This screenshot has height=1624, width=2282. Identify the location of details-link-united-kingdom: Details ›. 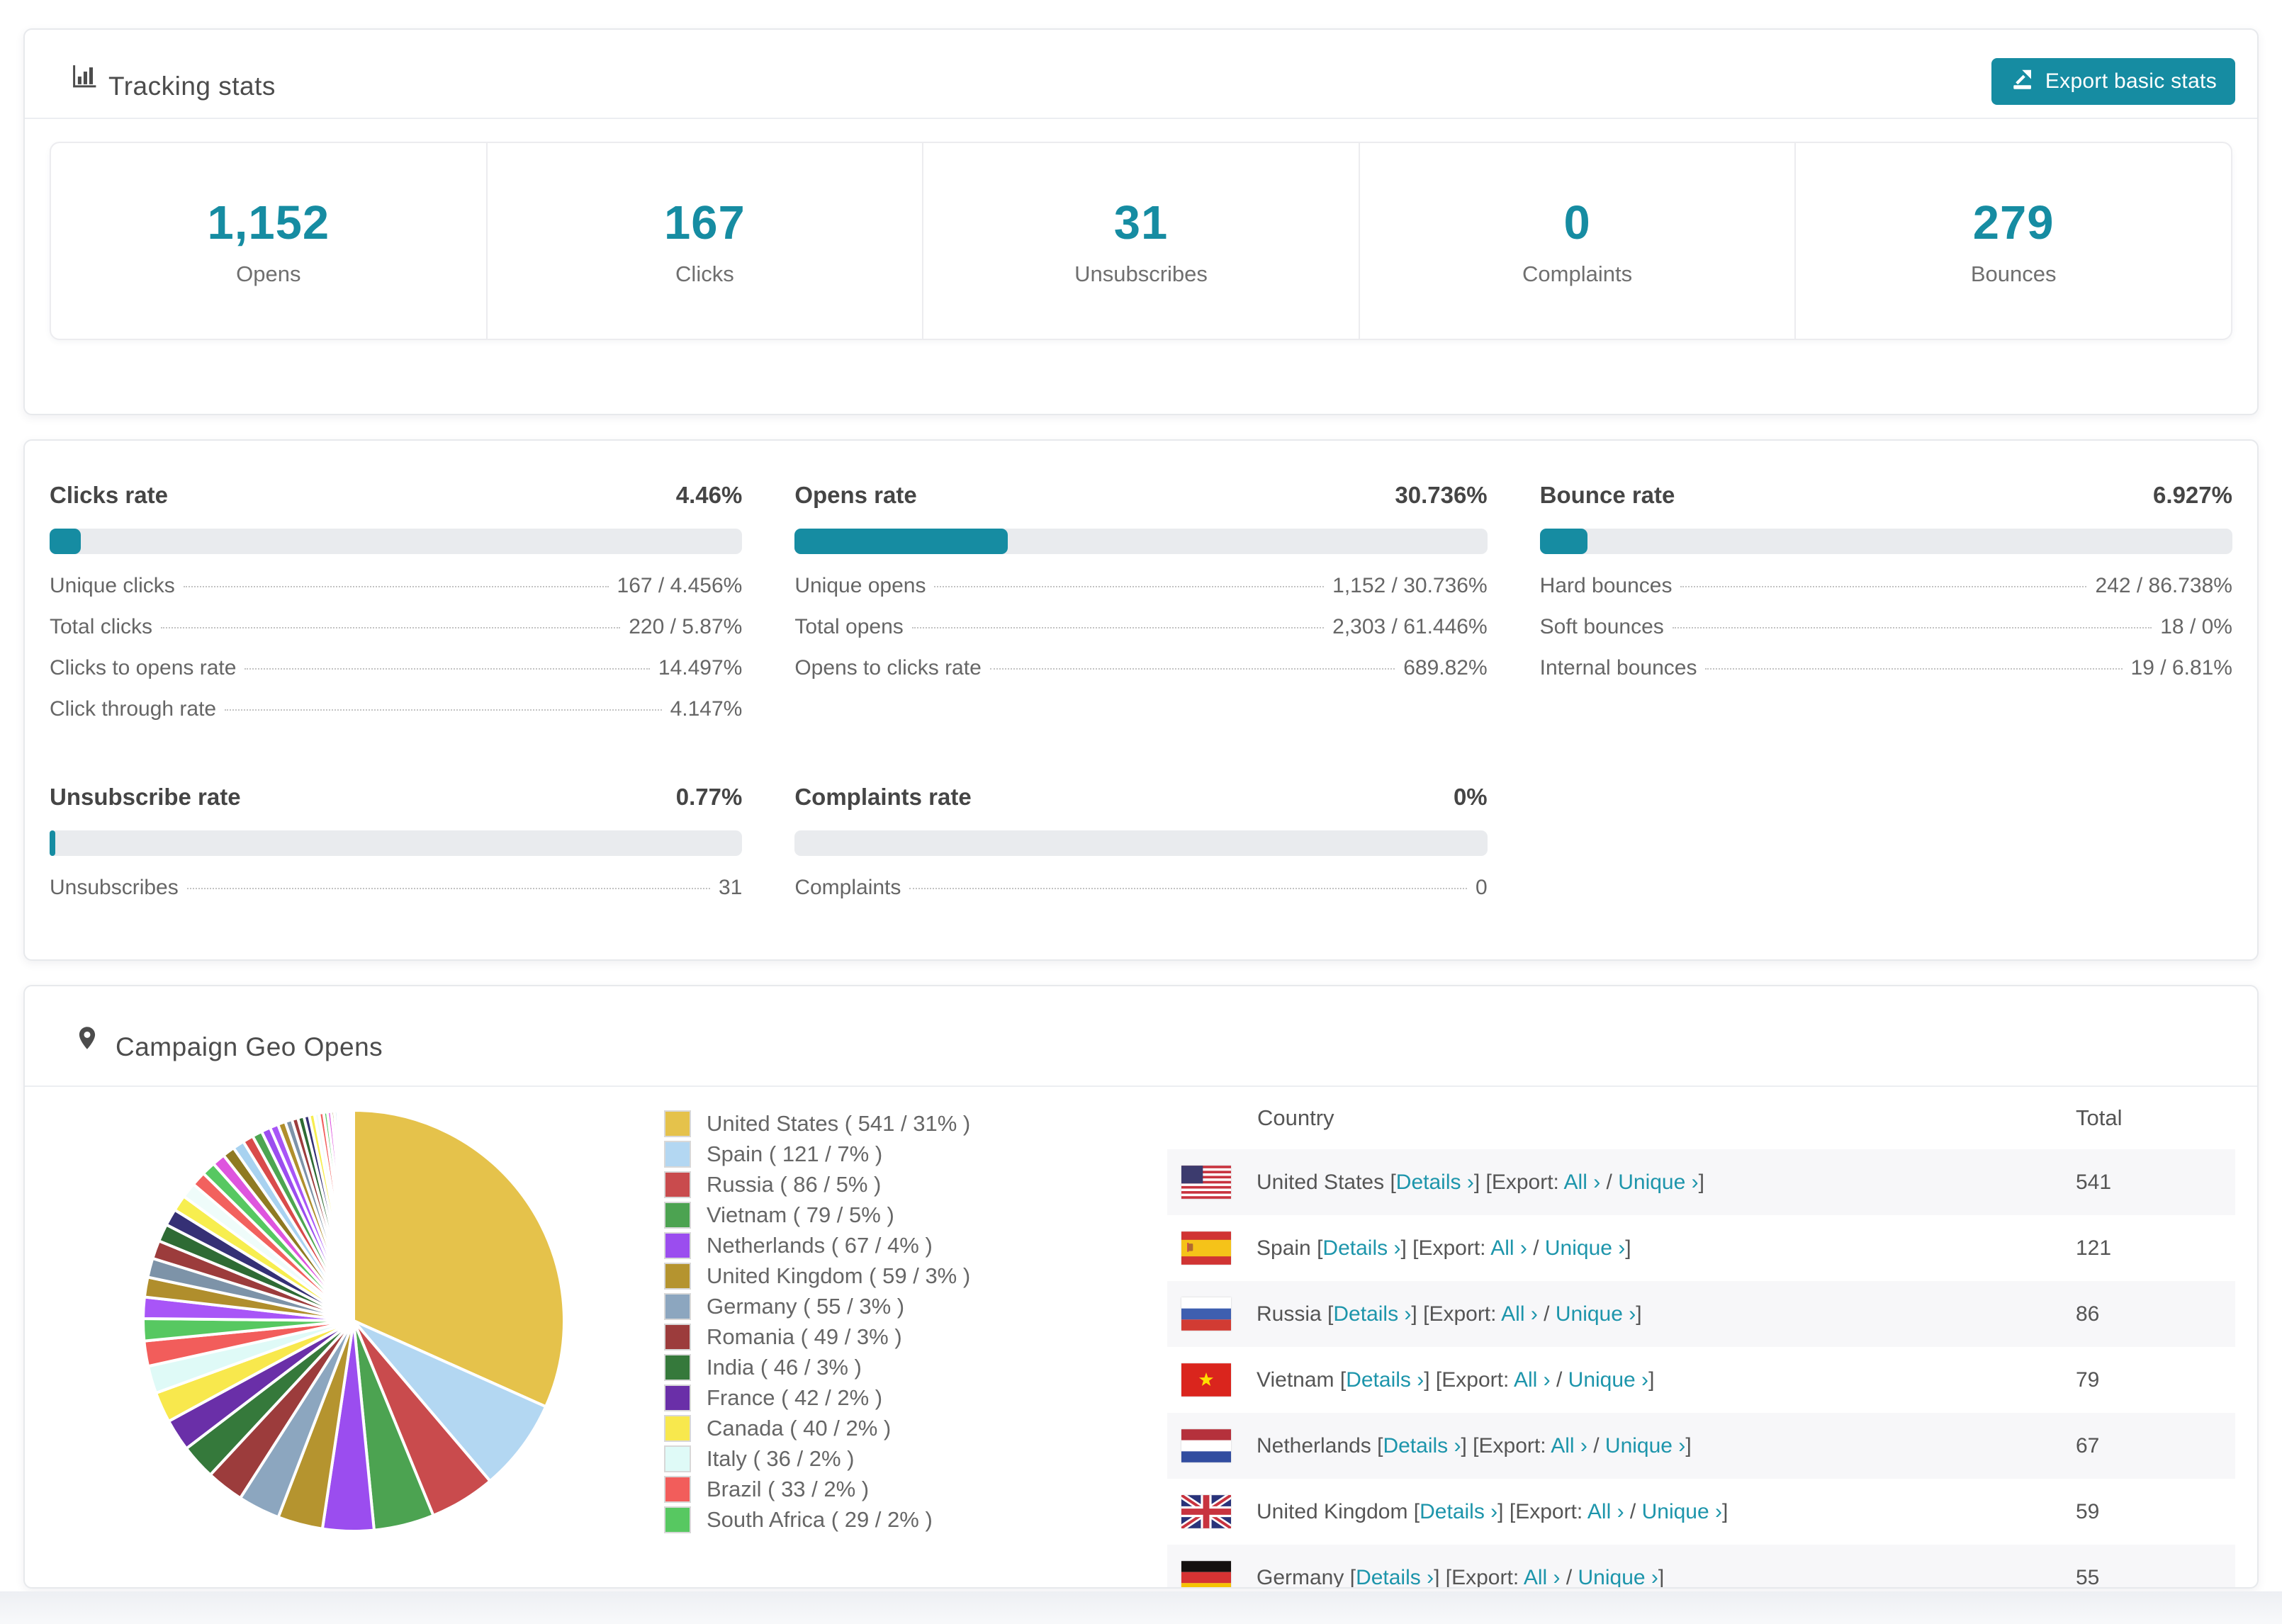
(1458, 1511).